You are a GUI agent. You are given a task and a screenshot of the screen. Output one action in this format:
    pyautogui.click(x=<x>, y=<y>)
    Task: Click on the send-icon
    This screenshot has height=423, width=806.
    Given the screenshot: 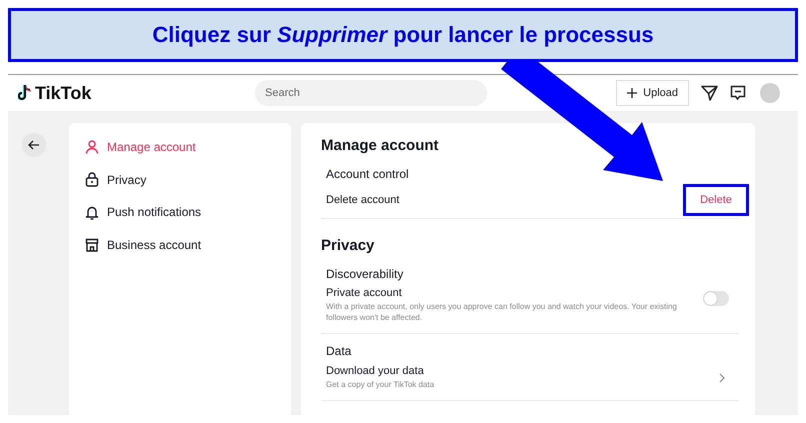 What is the action you would take?
    pyautogui.click(x=709, y=93)
    